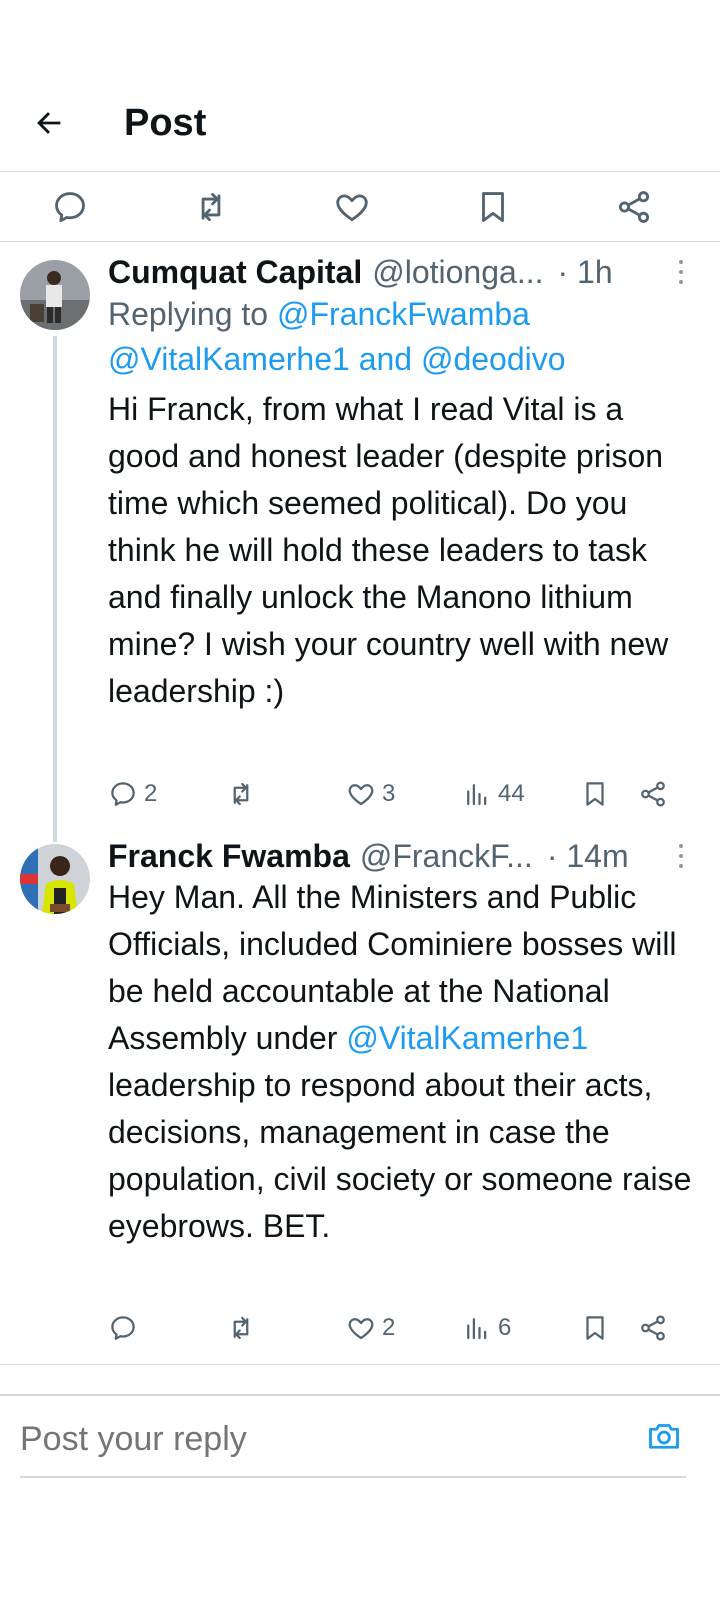  What do you see at coordinates (404, 794) in the screenshot?
I see `tweet-actions: 2 3 44` at bounding box center [404, 794].